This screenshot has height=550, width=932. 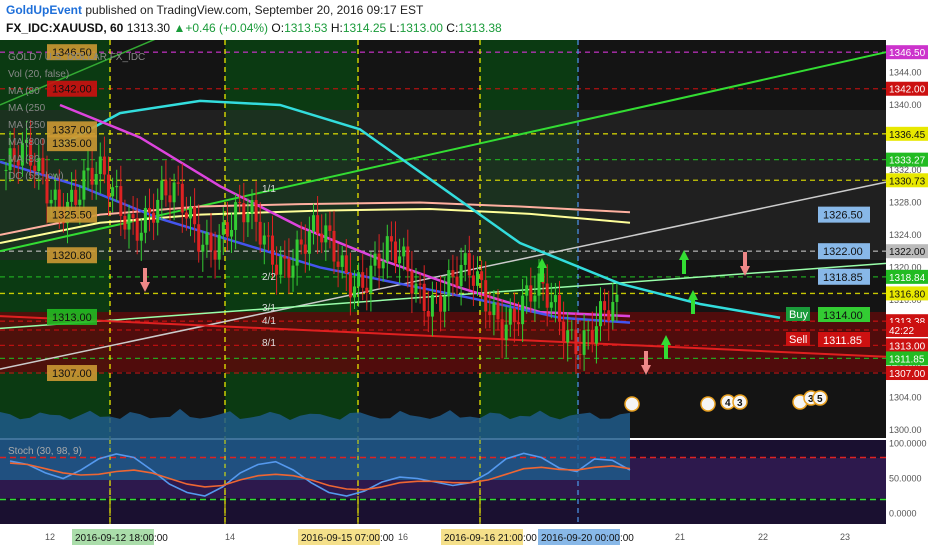 What do you see at coordinates (269, 308) in the screenshot?
I see `fraction-label-2: 3/1` at bounding box center [269, 308].